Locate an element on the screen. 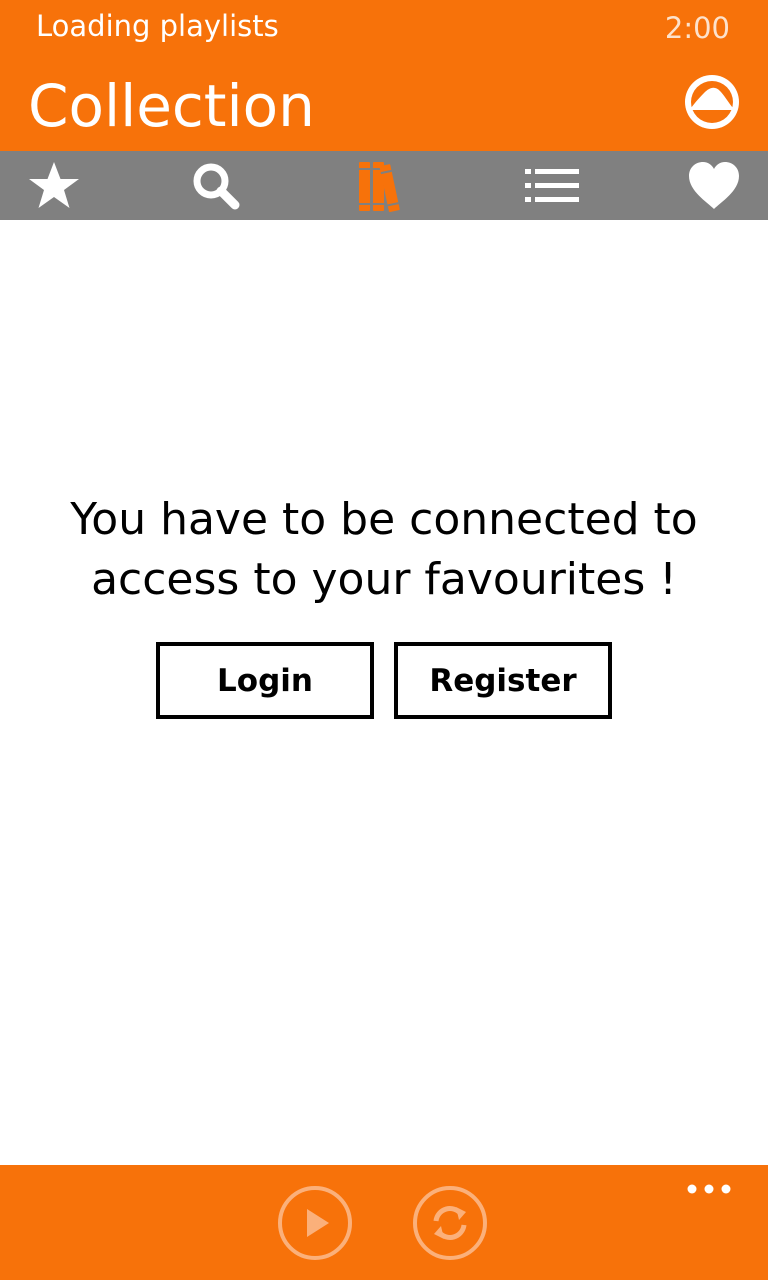  grooveshark-logo-icon is located at coordinates (712, 102).